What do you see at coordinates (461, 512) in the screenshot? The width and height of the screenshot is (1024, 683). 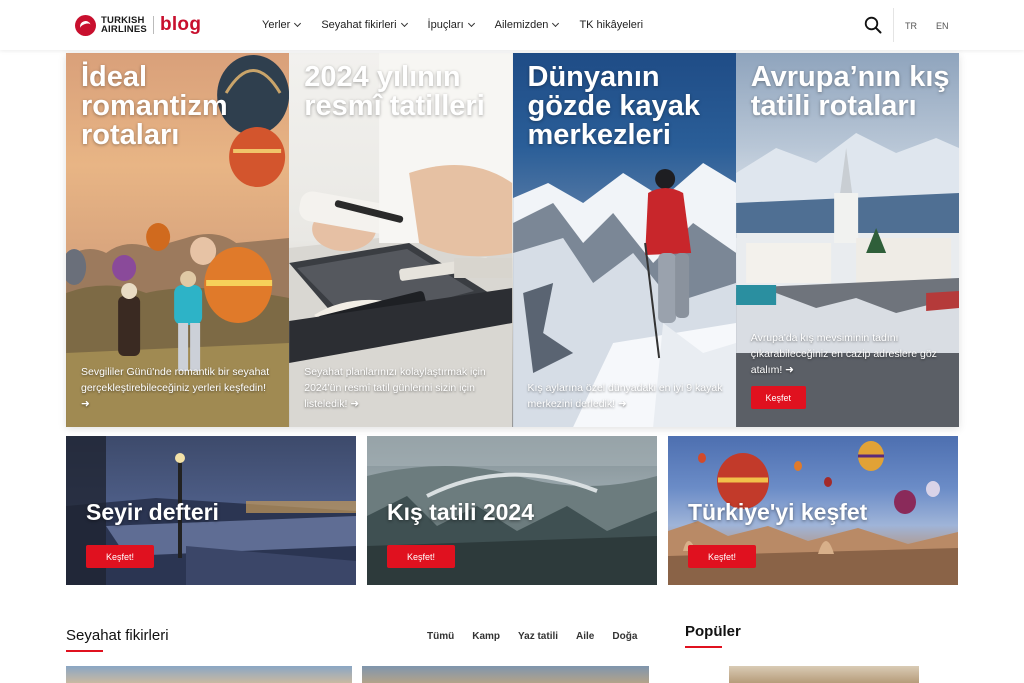 I see `featured-title: Kış tatili 2024` at bounding box center [461, 512].